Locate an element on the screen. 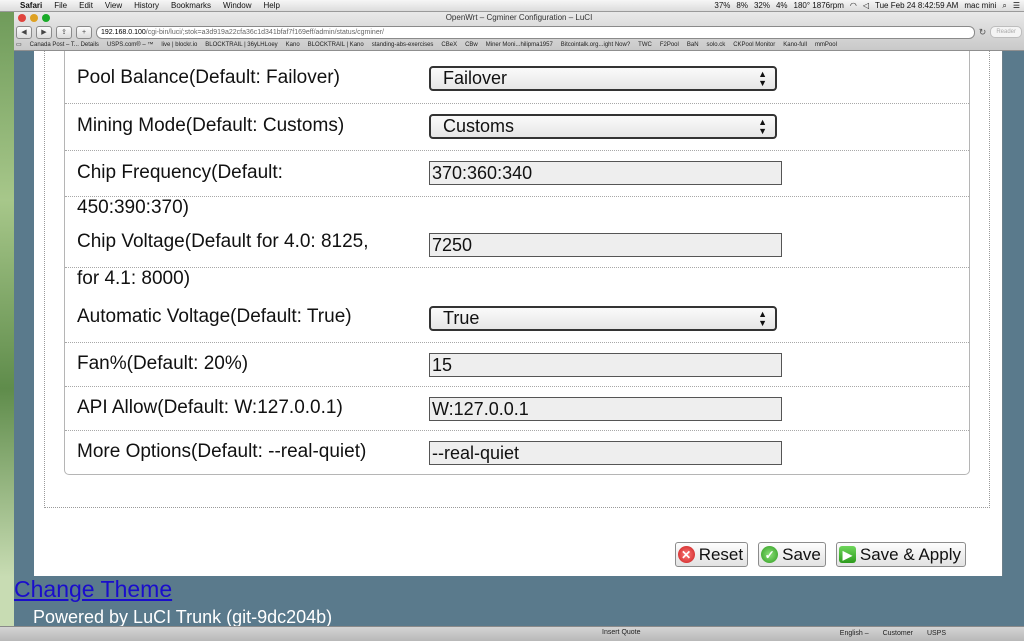 The height and width of the screenshot is (641, 1024). chip-voltage-input is located at coordinates (605, 245).